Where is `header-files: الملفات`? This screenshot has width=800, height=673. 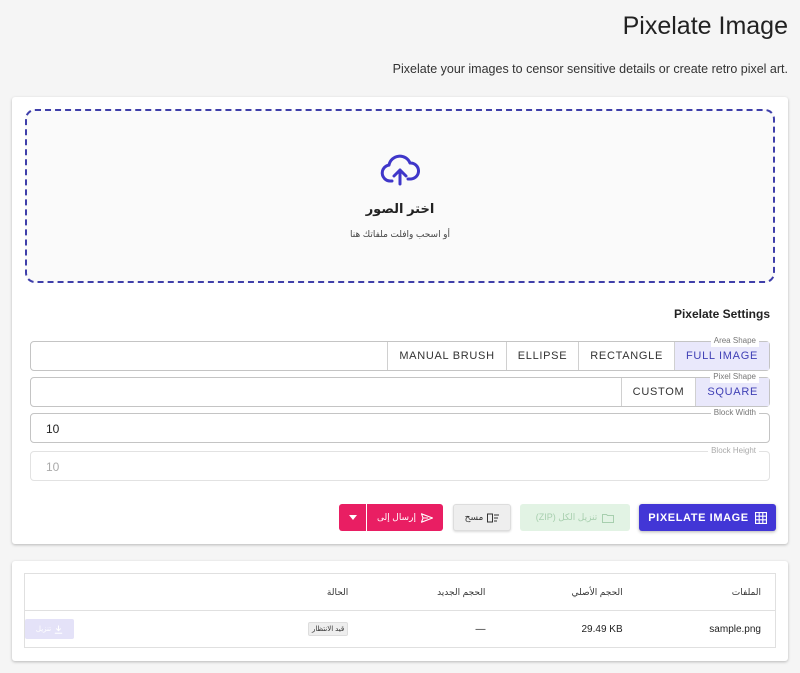 header-files: الملفات is located at coordinates (699, 592).